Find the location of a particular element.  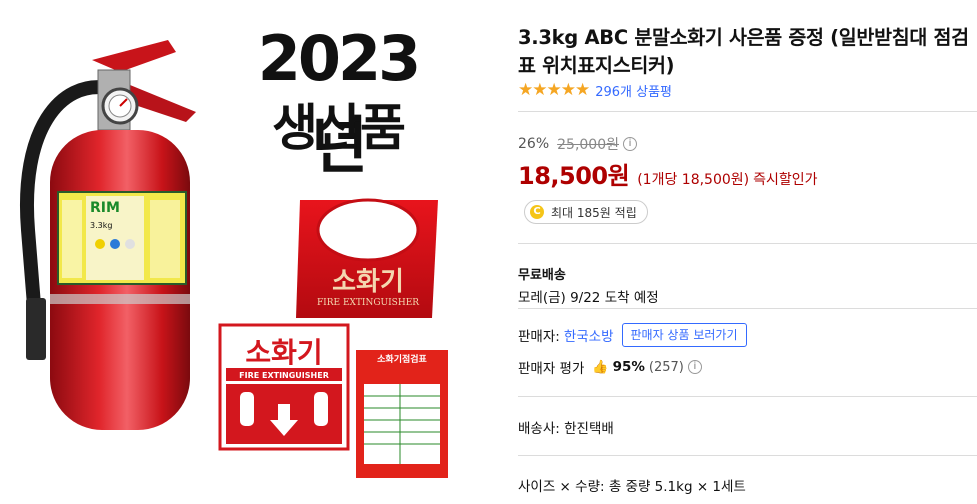

original-price: 25,000원 is located at coordinates (588, 145).